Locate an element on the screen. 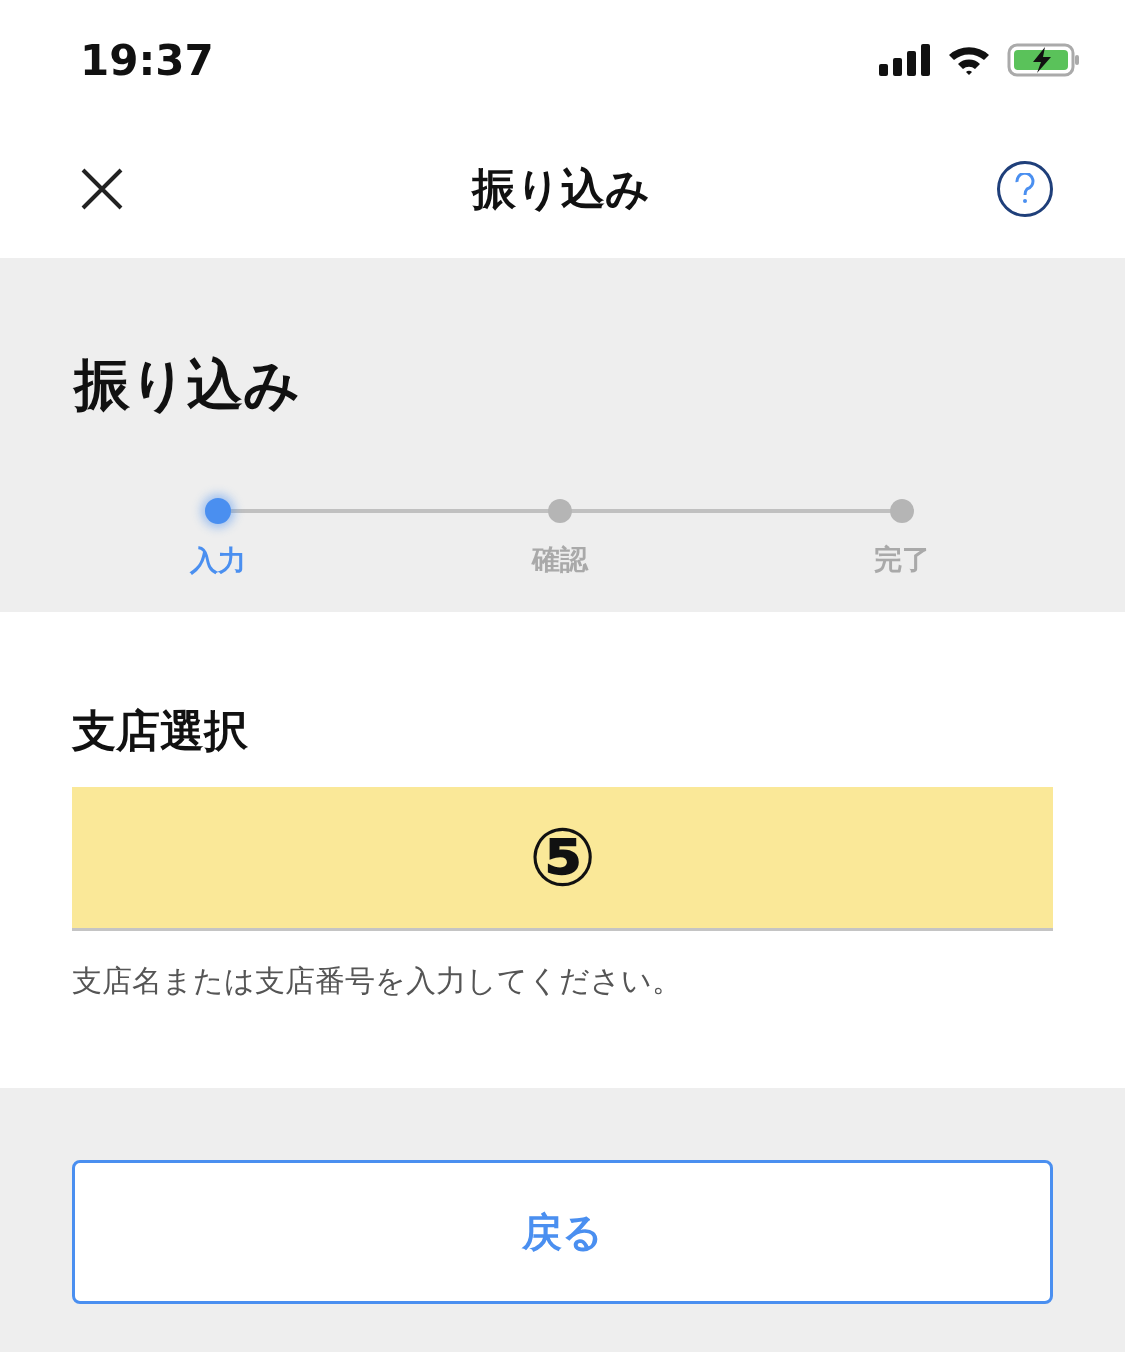 The height and width of the screenshot is (1352, 1125). wifi-icon is located at coordinates (969, 60).